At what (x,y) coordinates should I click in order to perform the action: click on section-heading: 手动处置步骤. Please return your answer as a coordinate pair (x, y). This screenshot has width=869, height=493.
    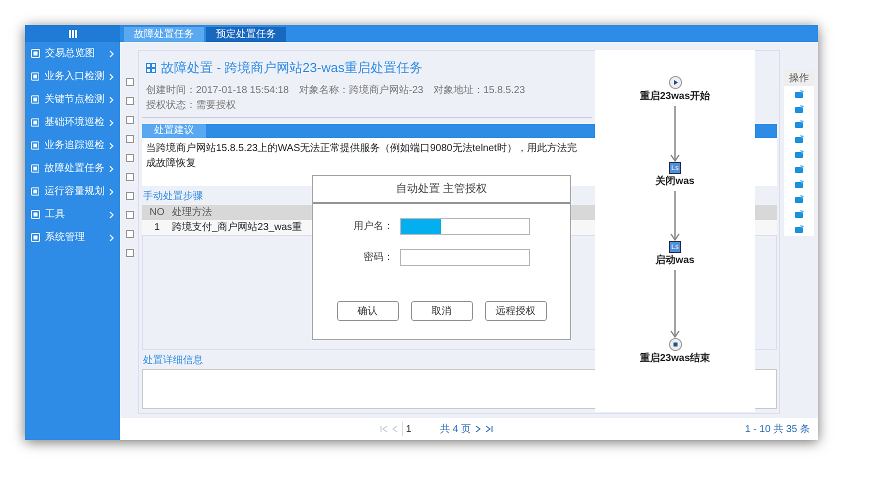
    Looking at the image, I should click on (173, 197).